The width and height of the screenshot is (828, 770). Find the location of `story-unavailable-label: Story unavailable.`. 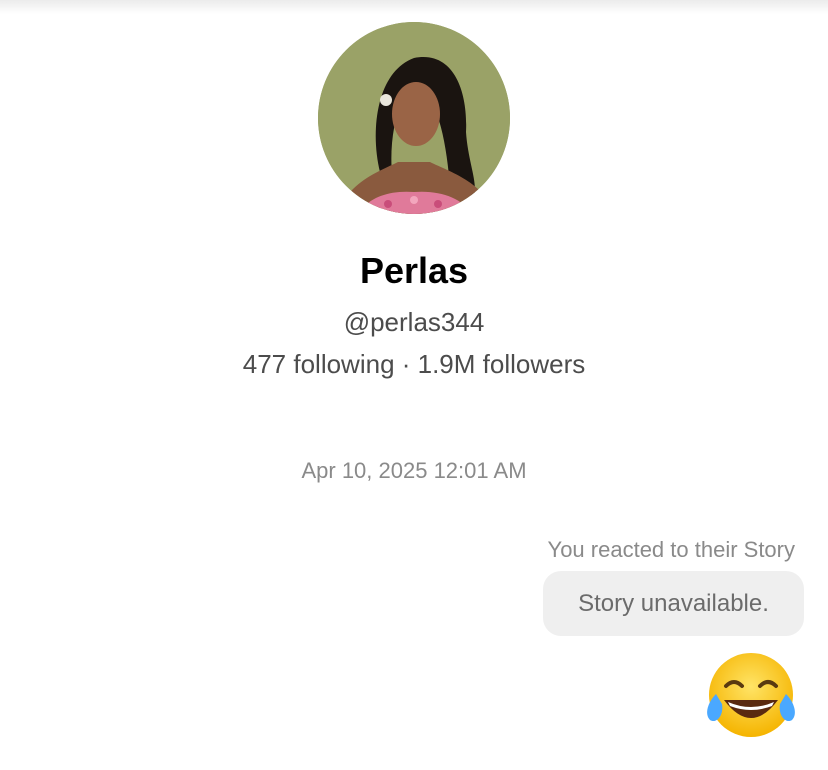

story-unavailable-label: Story unavailable. is located at coordinates (673, 603).